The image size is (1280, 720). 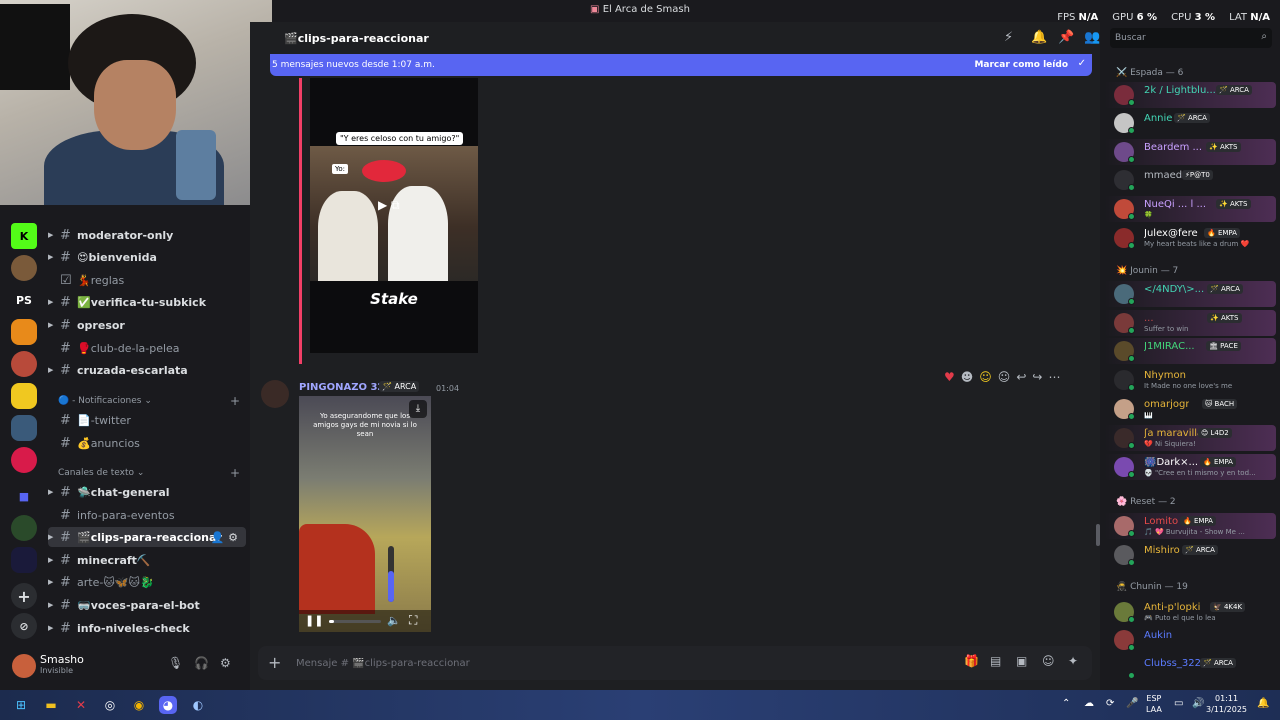 What do you see at coordinates (1190, 380) in the screenshot?
I see `member-item: Nhymon It Made no one love's me` at bounding box center [1190, 380].